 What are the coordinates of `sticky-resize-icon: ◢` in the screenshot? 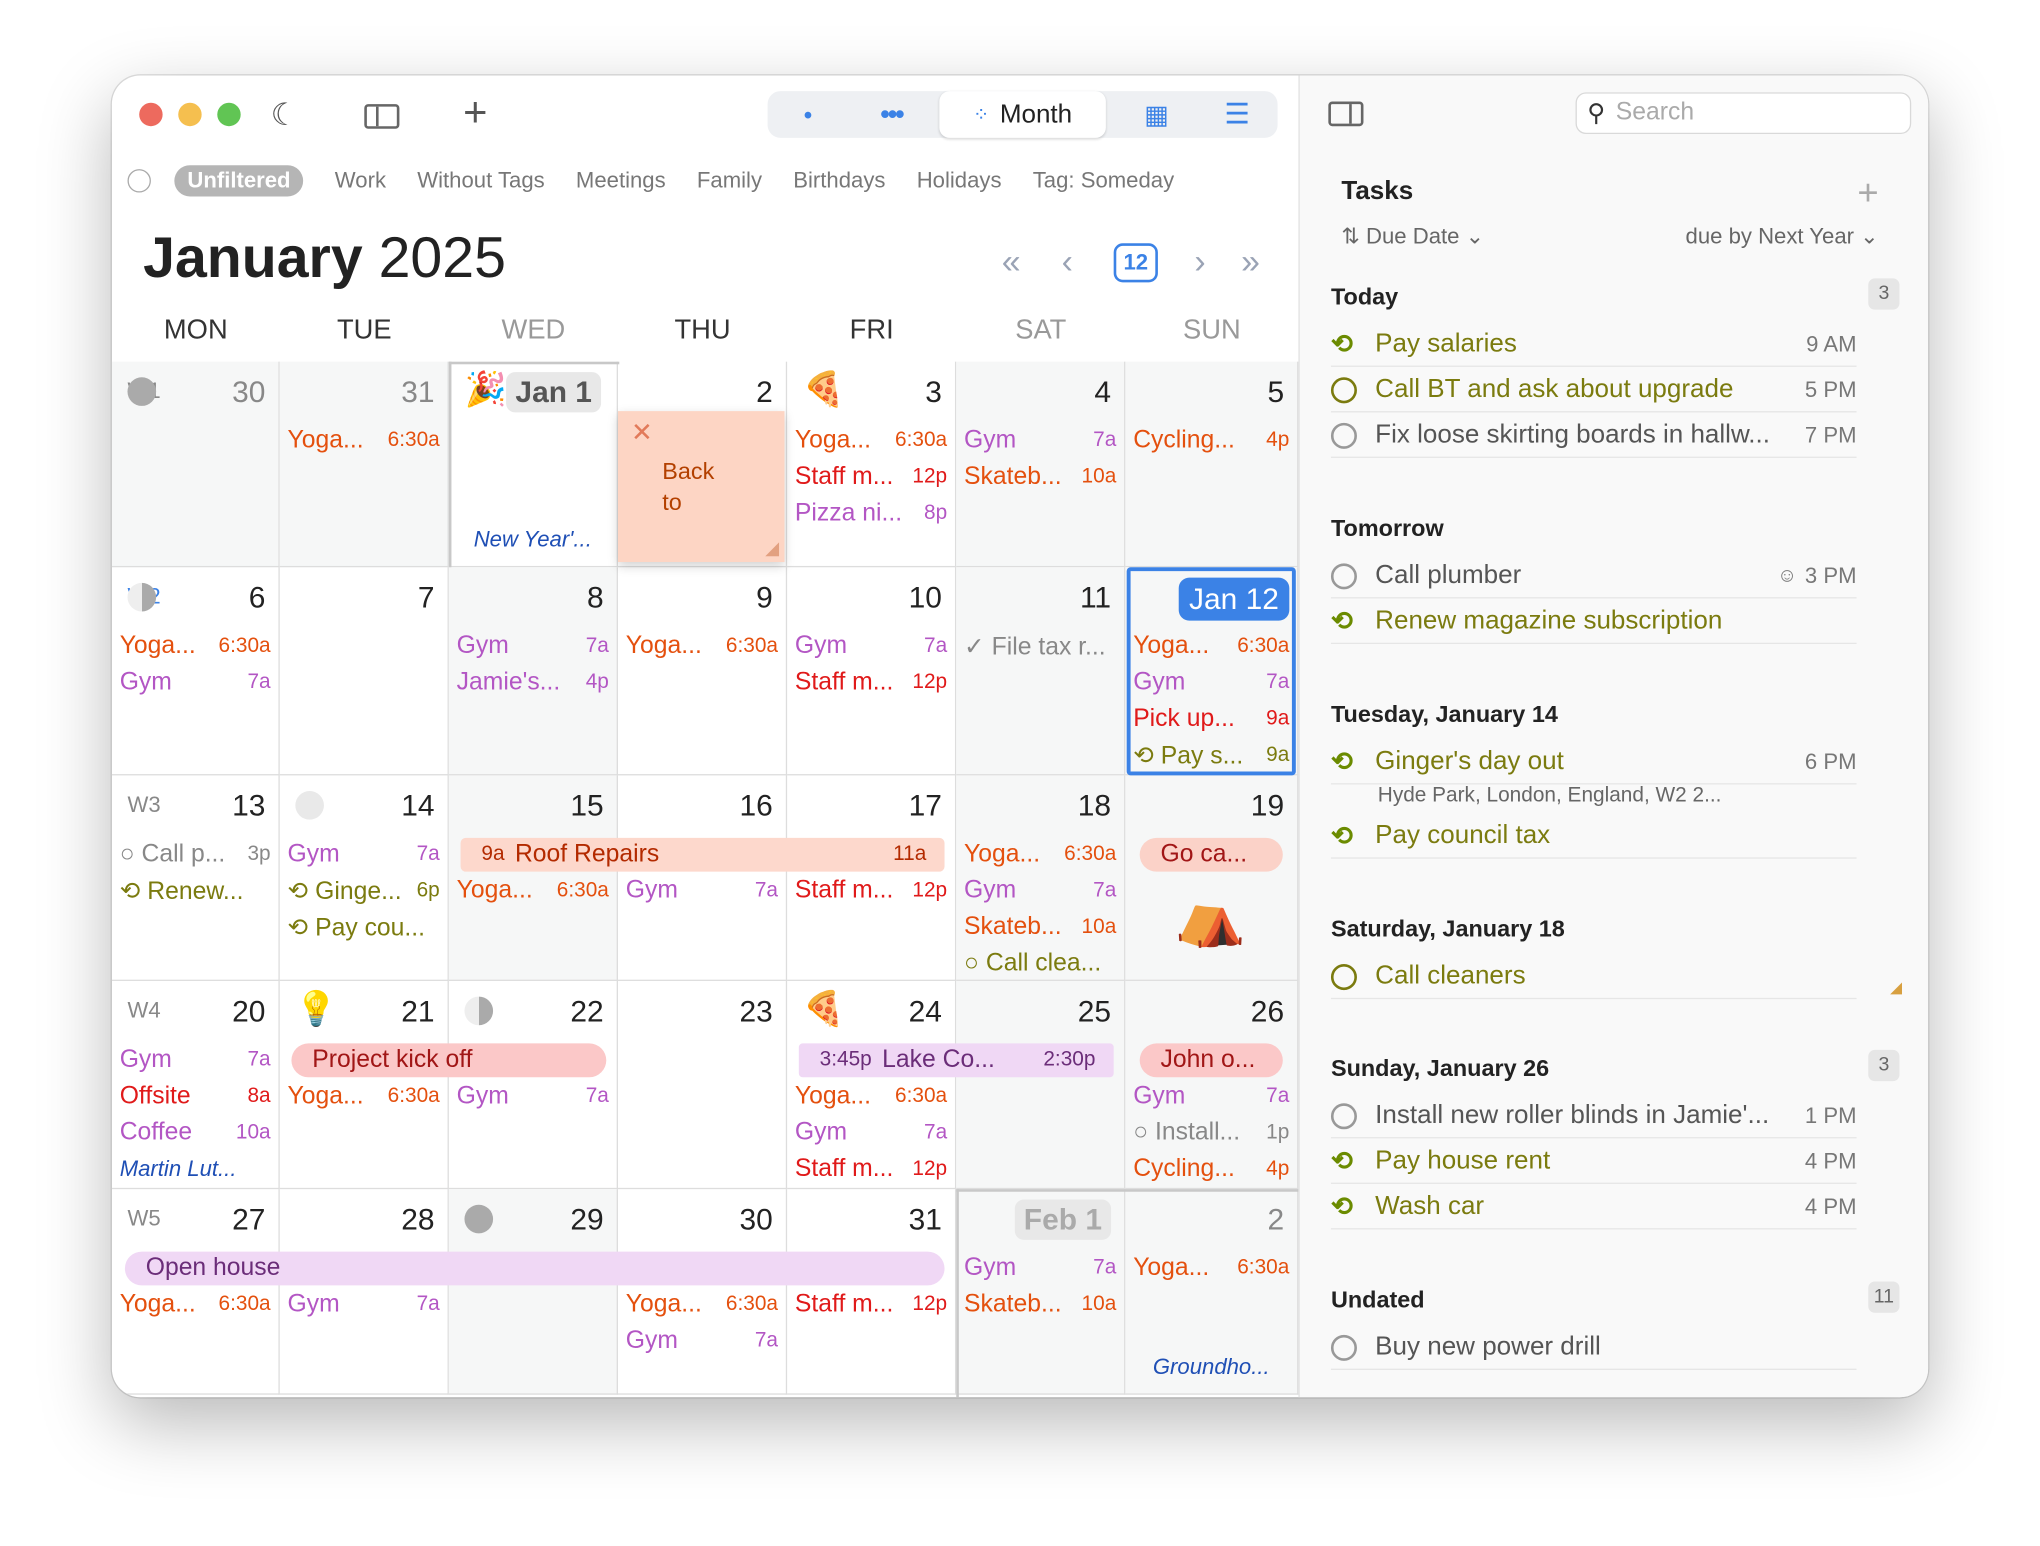 It's located at (772, 548).